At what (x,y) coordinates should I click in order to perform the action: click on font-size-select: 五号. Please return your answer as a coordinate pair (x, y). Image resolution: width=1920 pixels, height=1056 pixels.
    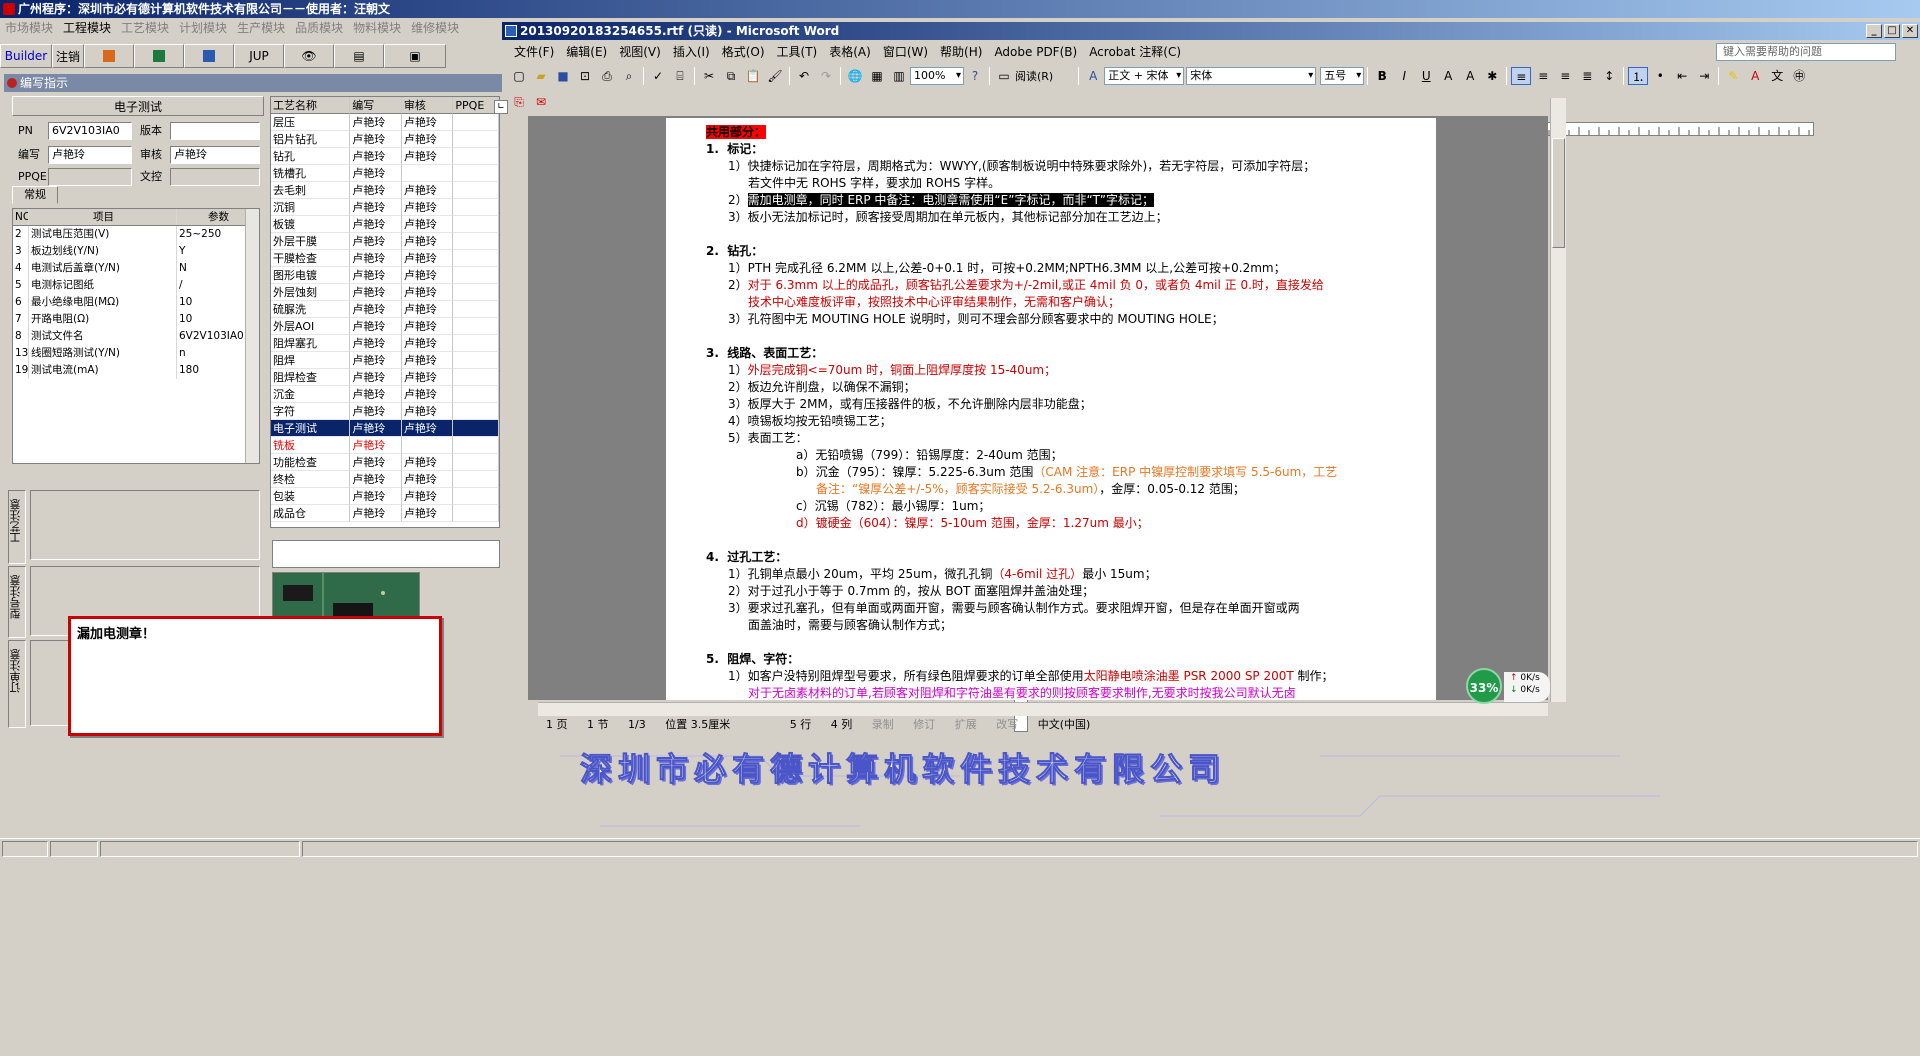
    Looking at the image, I should click on (1342, 76).